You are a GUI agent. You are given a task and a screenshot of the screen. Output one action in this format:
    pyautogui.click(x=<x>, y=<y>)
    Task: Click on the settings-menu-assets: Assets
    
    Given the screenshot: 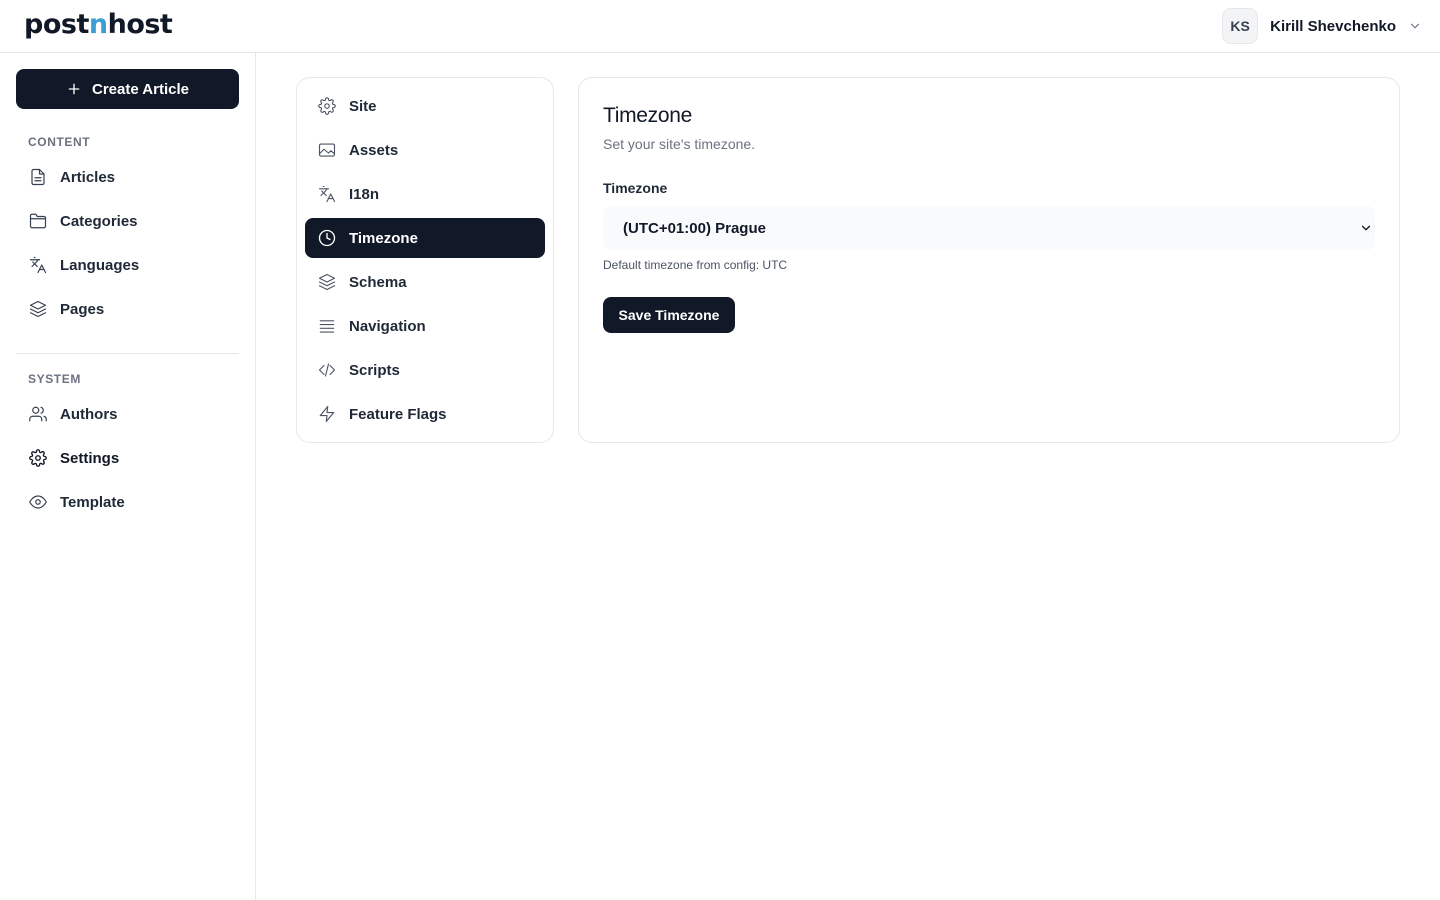 What is the action you would take?
    pyautogui.click(x=425, y=150)
    